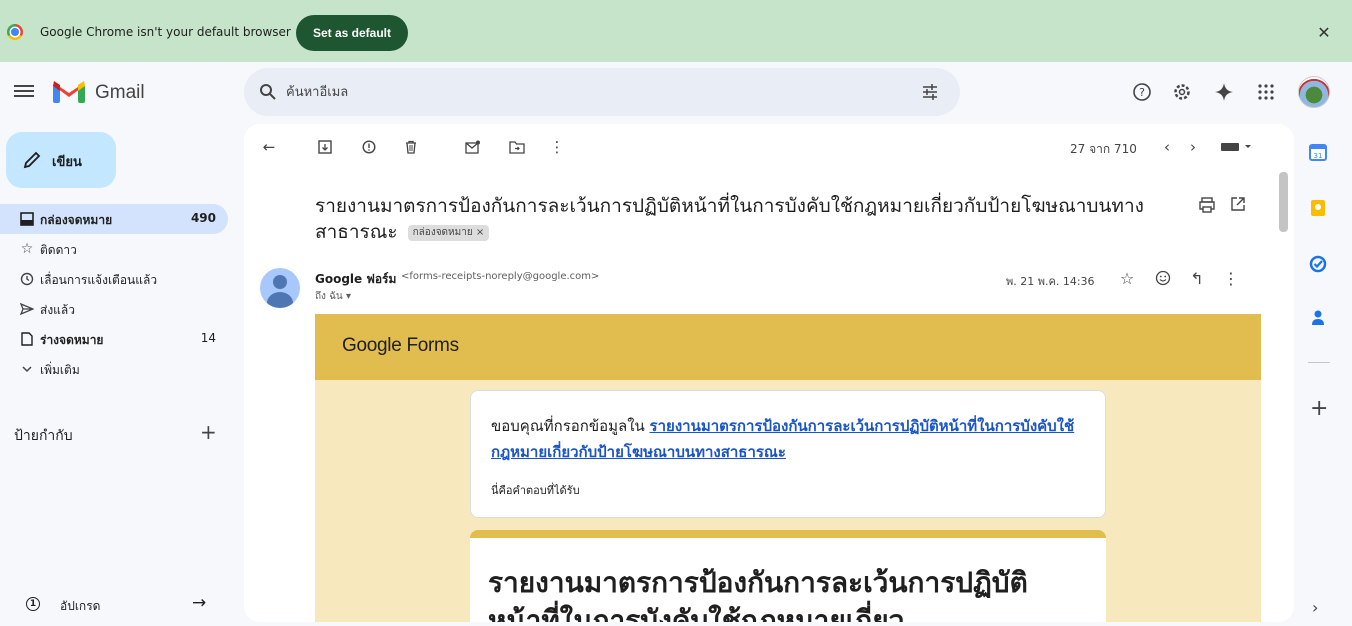 The width and height of the screenshot is (1352, 626). Describe the element at coordinates (369, 147) in the screenshot. I see `report-spam-icon` at that location.